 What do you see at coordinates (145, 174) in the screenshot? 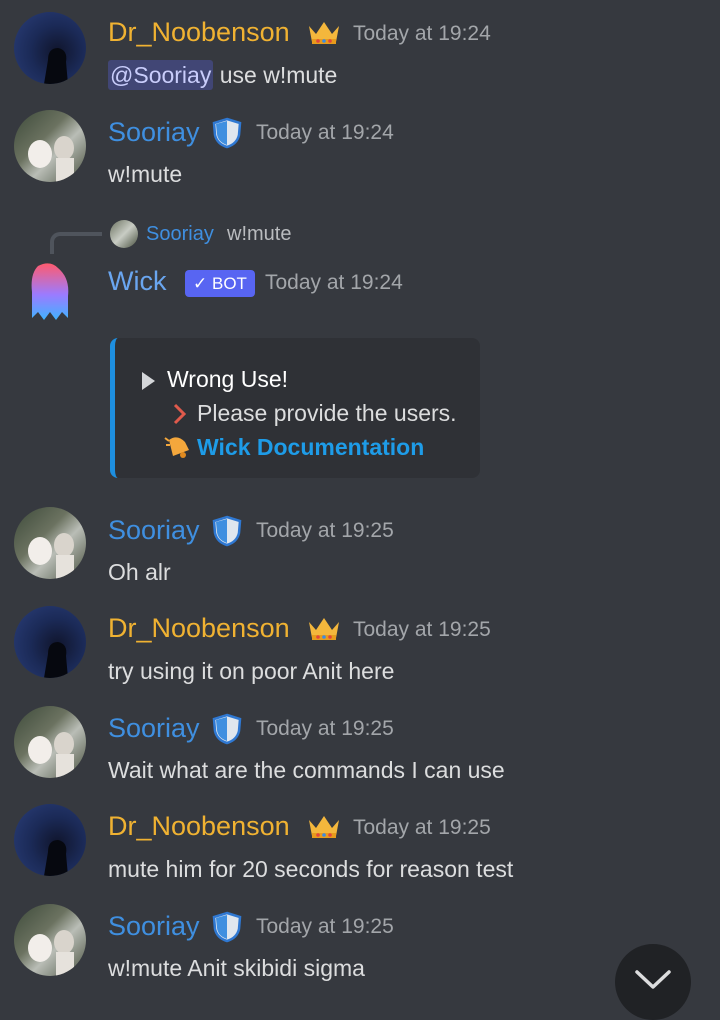
I see `message-text: w!mute` at bounding box center [145, 174].